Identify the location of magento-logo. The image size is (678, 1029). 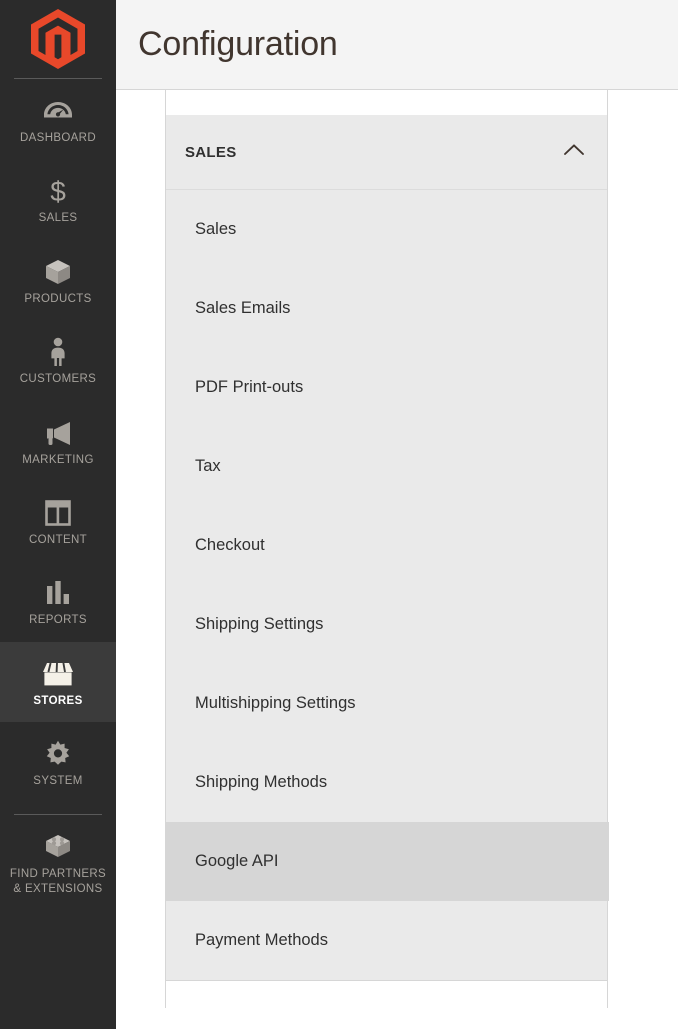
(58, 39).